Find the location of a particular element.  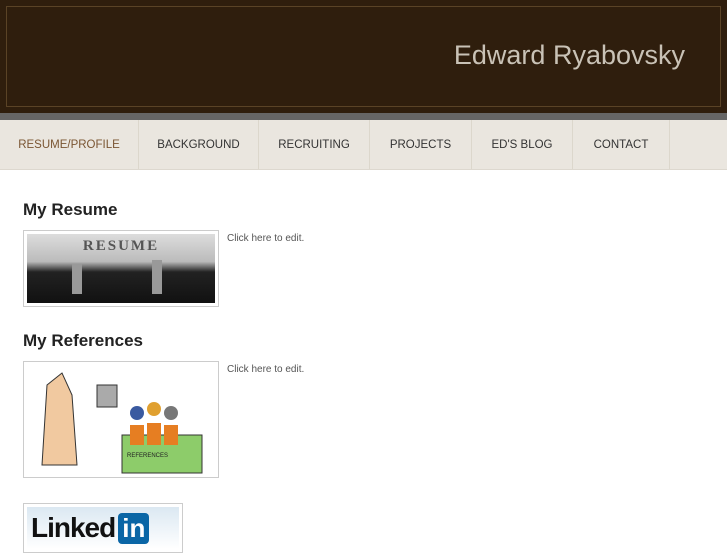

resume-image-text: RESUME is located at coordinates (121, 246).